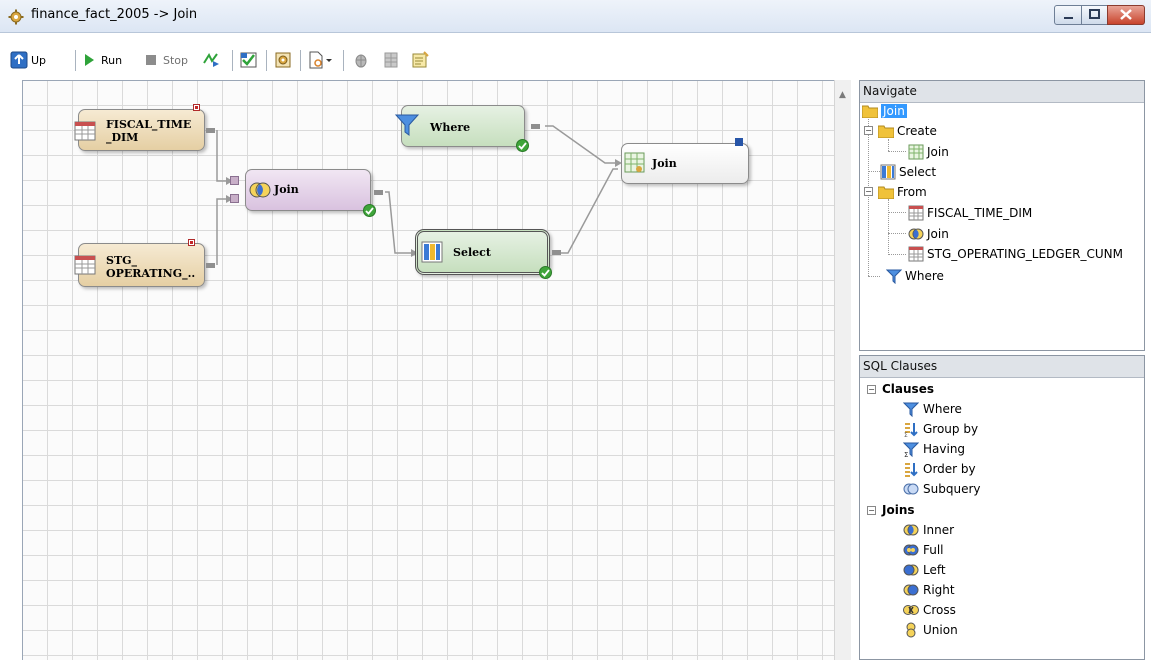  I want to click on join-right: Right, so click(929, 590).